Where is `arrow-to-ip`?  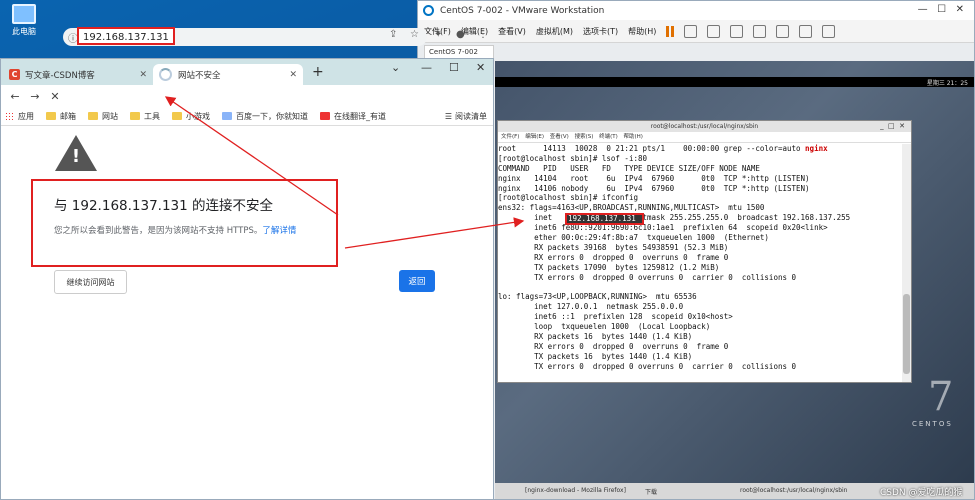
arrow-to-ip is located at coordinates (434, 233).